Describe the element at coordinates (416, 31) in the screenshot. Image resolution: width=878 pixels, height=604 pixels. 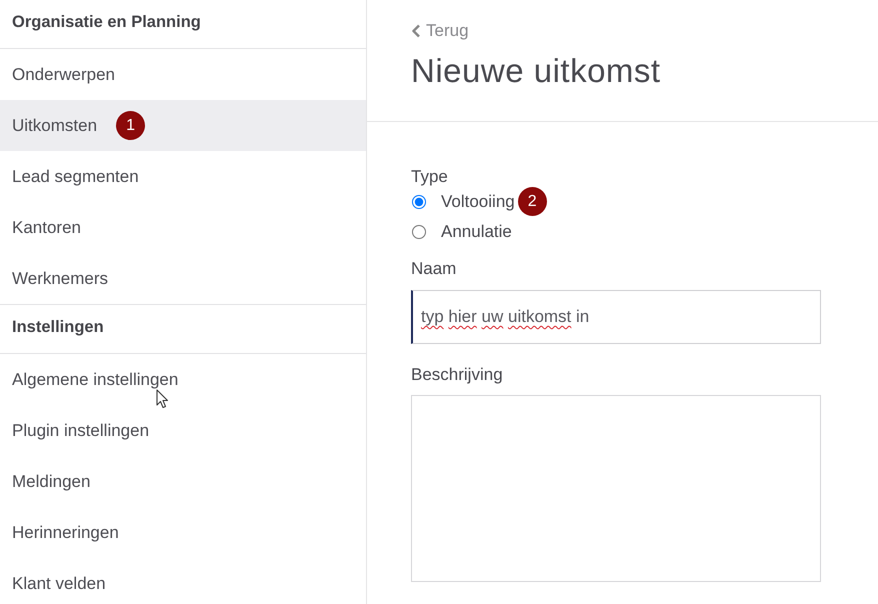
I see `chevron-left-icon` at that location.